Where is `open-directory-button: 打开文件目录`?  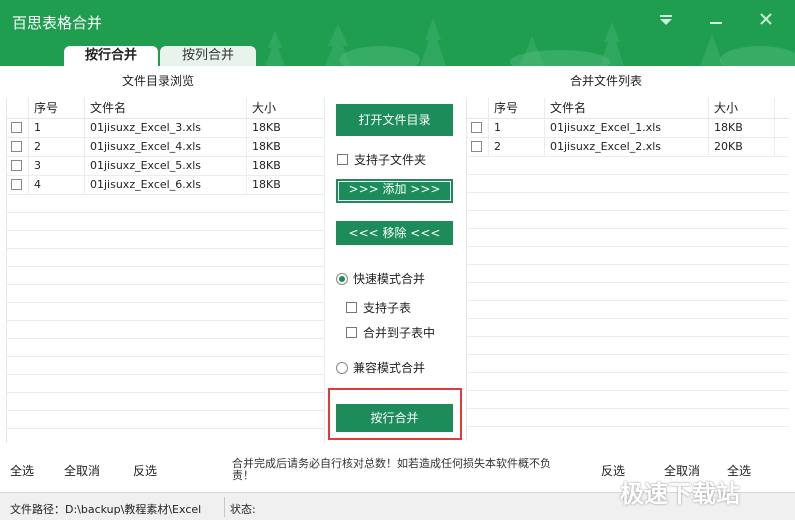 open-directory-button: 打开文件目录 is located at coordinates (394, 120).